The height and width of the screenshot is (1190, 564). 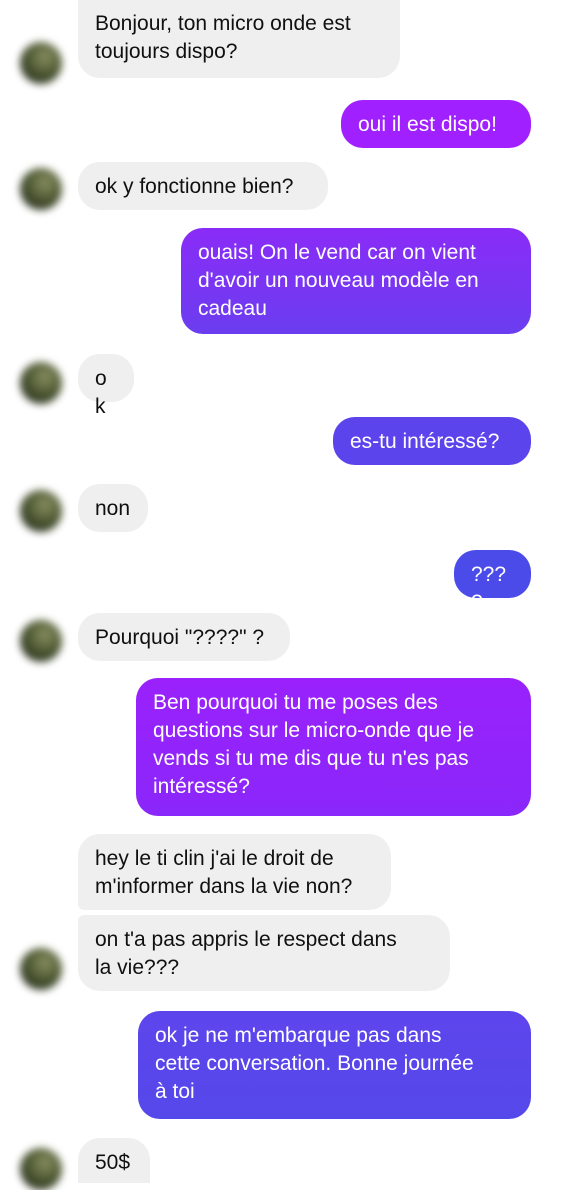 What do you see at coordinates (114, 1160) in the screenshot?
I see `incoming-message: 50$` at bounding box center [114, 1160].